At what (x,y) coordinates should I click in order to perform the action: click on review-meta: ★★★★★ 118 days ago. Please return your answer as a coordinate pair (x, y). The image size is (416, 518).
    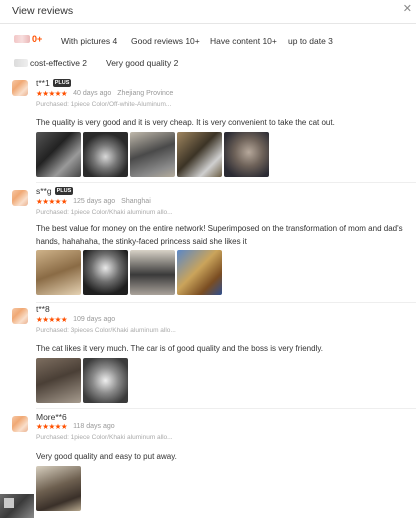
    Looking at the image, I should click on (78, 426).